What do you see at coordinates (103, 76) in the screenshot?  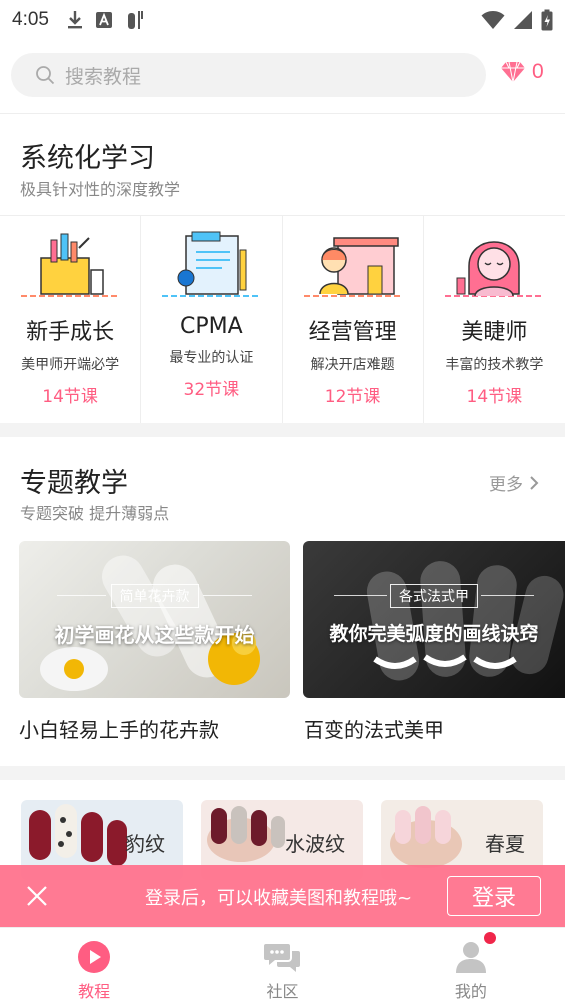 I see `search-placeholder: 搜索教程` at bounding box center [103, 76].